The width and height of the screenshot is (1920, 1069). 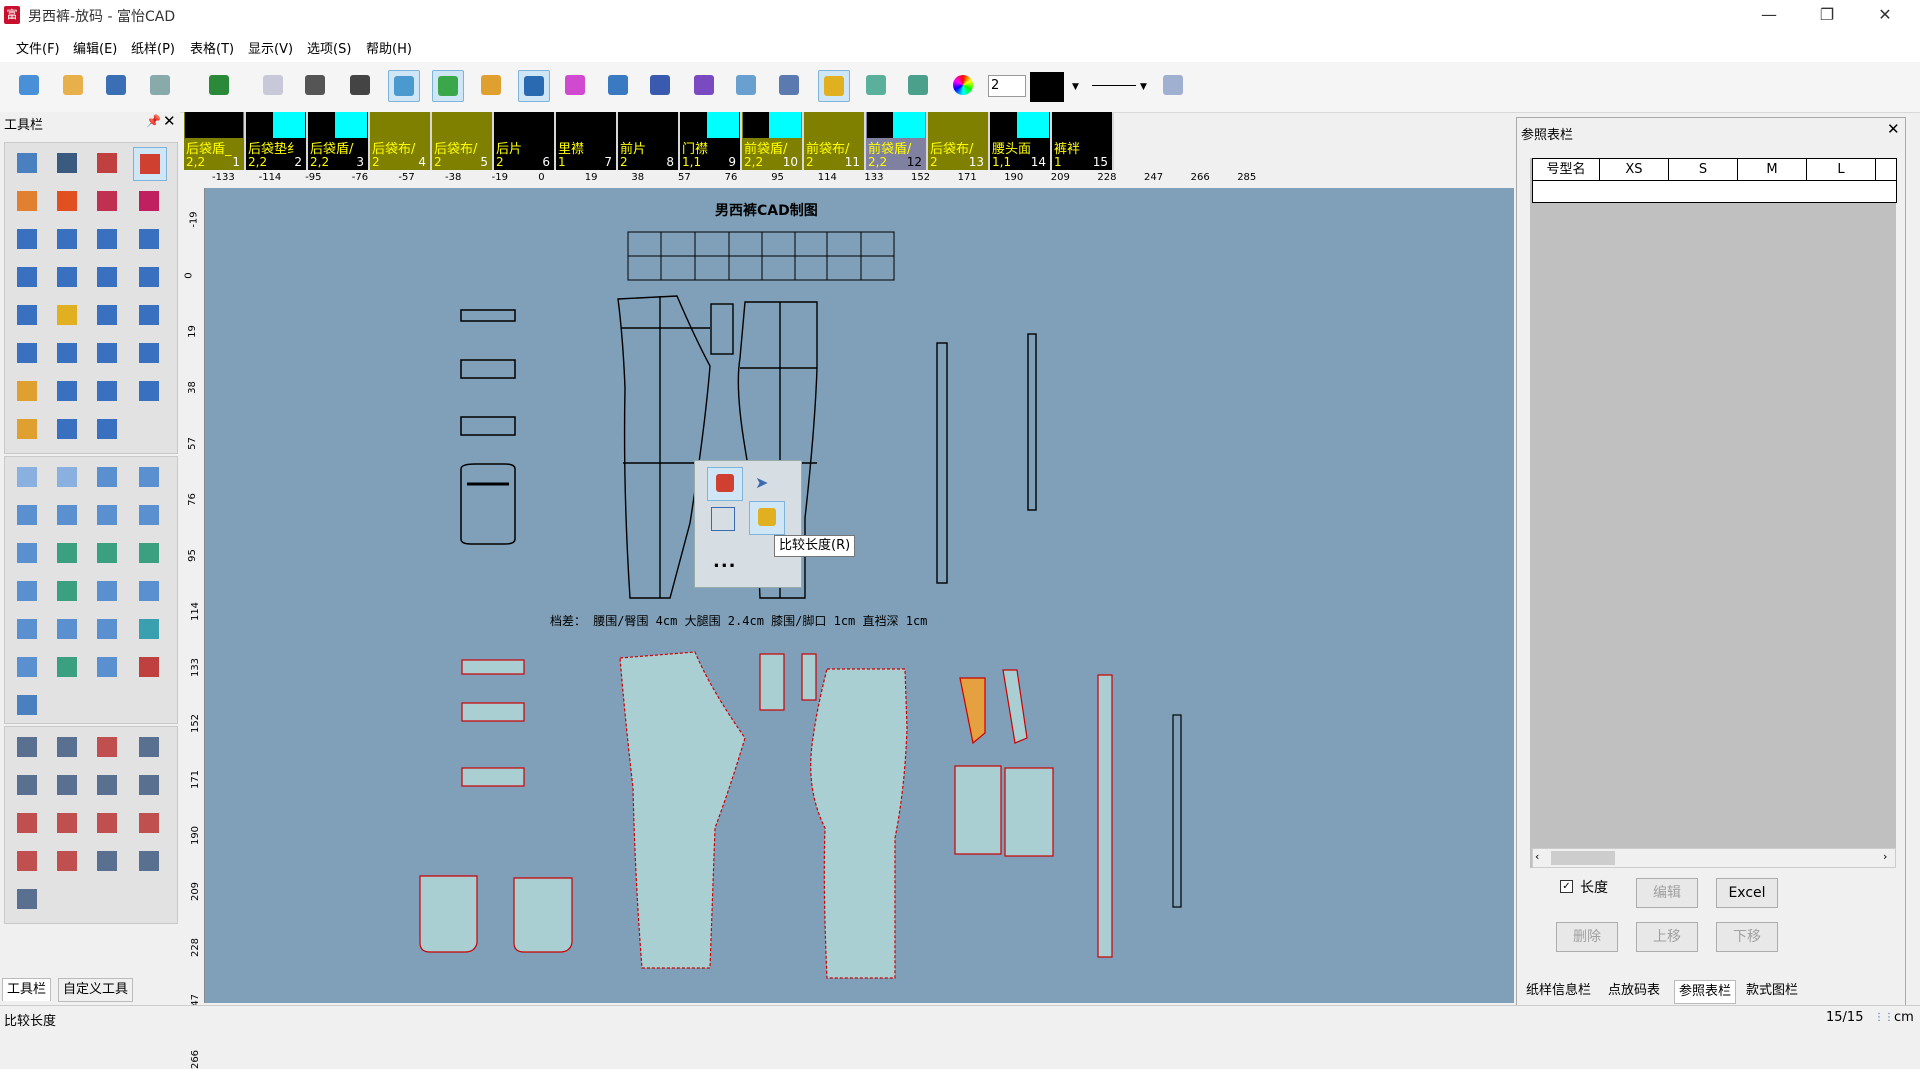 What do you see at coordinates (107, 163) in the screenshot?
I see `curve-adjust-tool` at bounding box center [107, 163].